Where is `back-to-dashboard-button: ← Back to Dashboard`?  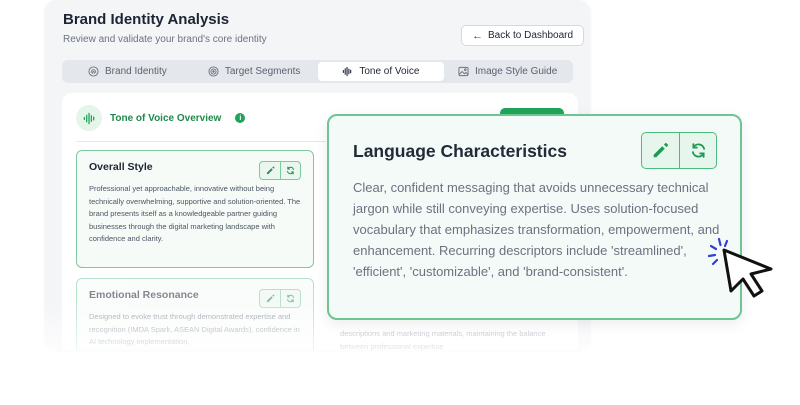
back-to-dashboard-button: ← Back to Dashboard is located at coordinates (523, 35).